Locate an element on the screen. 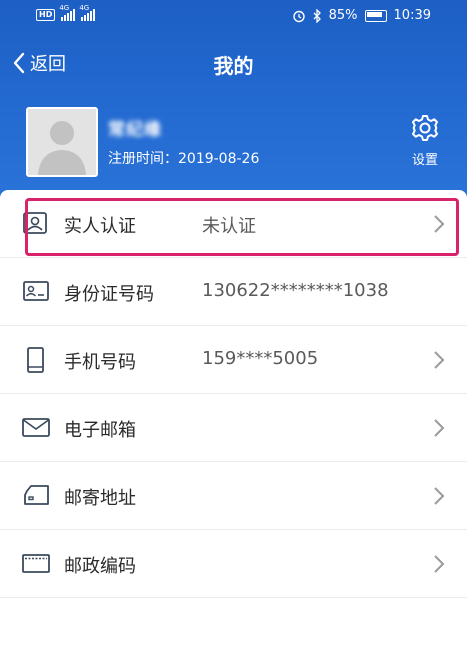  row-label: 电子邮箱 is located at coordinates (100, 430).